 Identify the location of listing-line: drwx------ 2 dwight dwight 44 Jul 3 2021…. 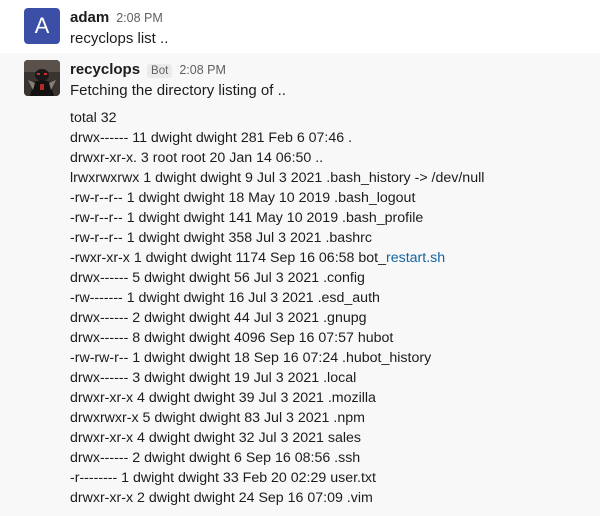
(277, 318).